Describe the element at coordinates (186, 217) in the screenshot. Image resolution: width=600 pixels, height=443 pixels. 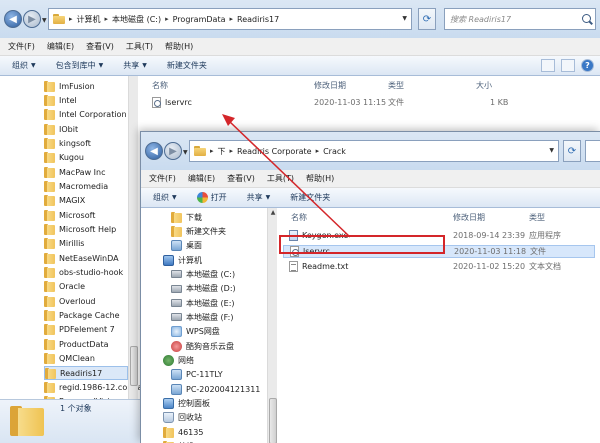
I see `tree-item: 下载` at that location.